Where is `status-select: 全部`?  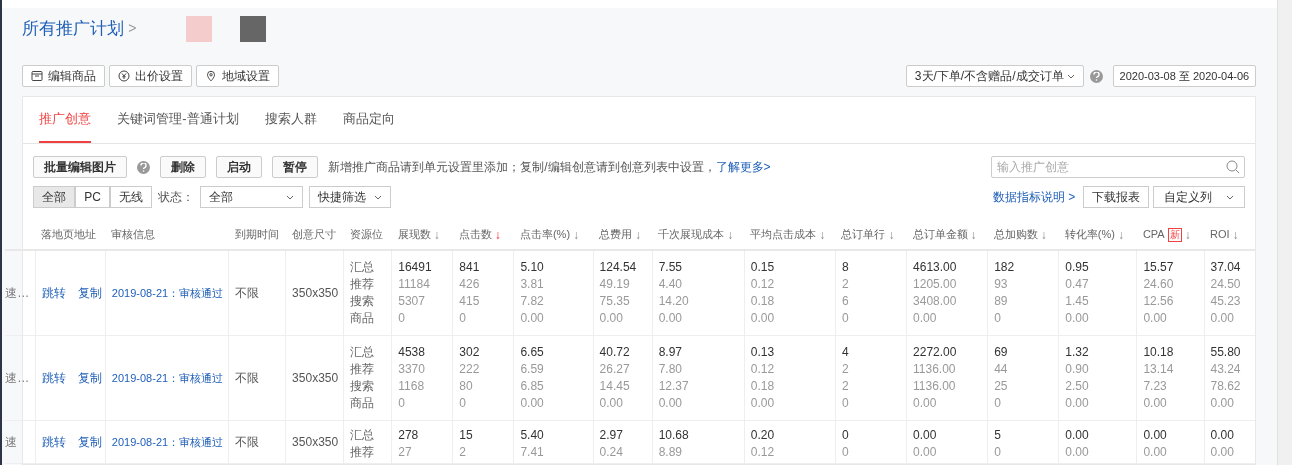
status-select: 全部 is located at coordinates (251, 197).